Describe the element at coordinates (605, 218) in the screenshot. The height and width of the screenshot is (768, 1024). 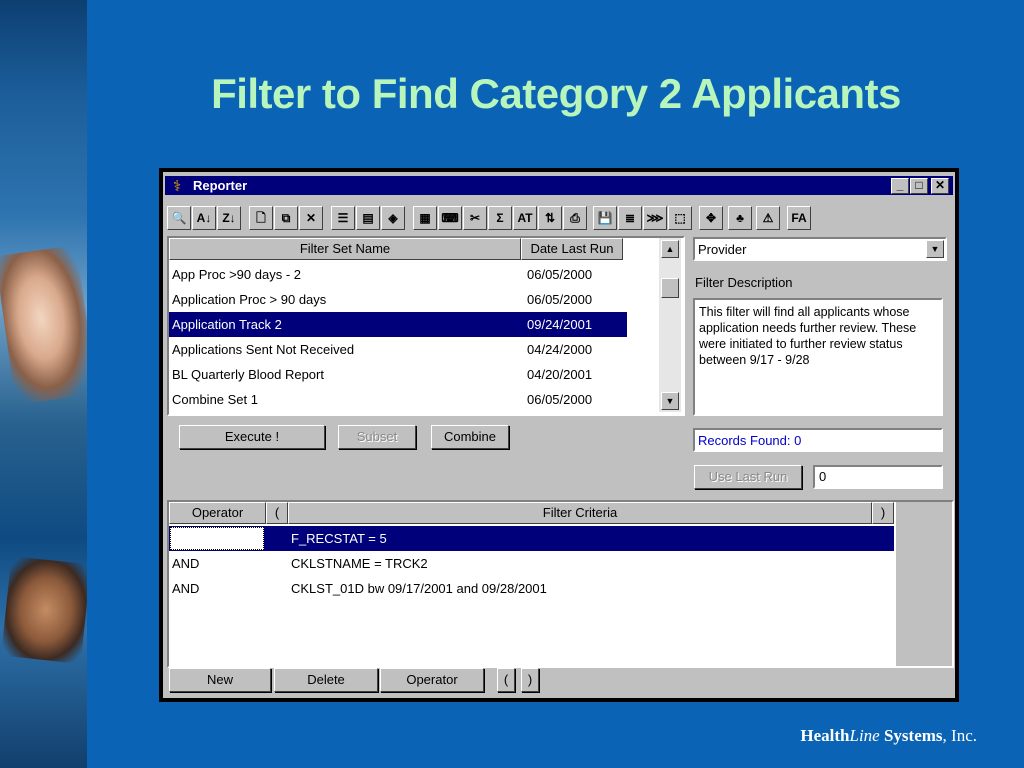
I see `save-icon: 💾` at that location.